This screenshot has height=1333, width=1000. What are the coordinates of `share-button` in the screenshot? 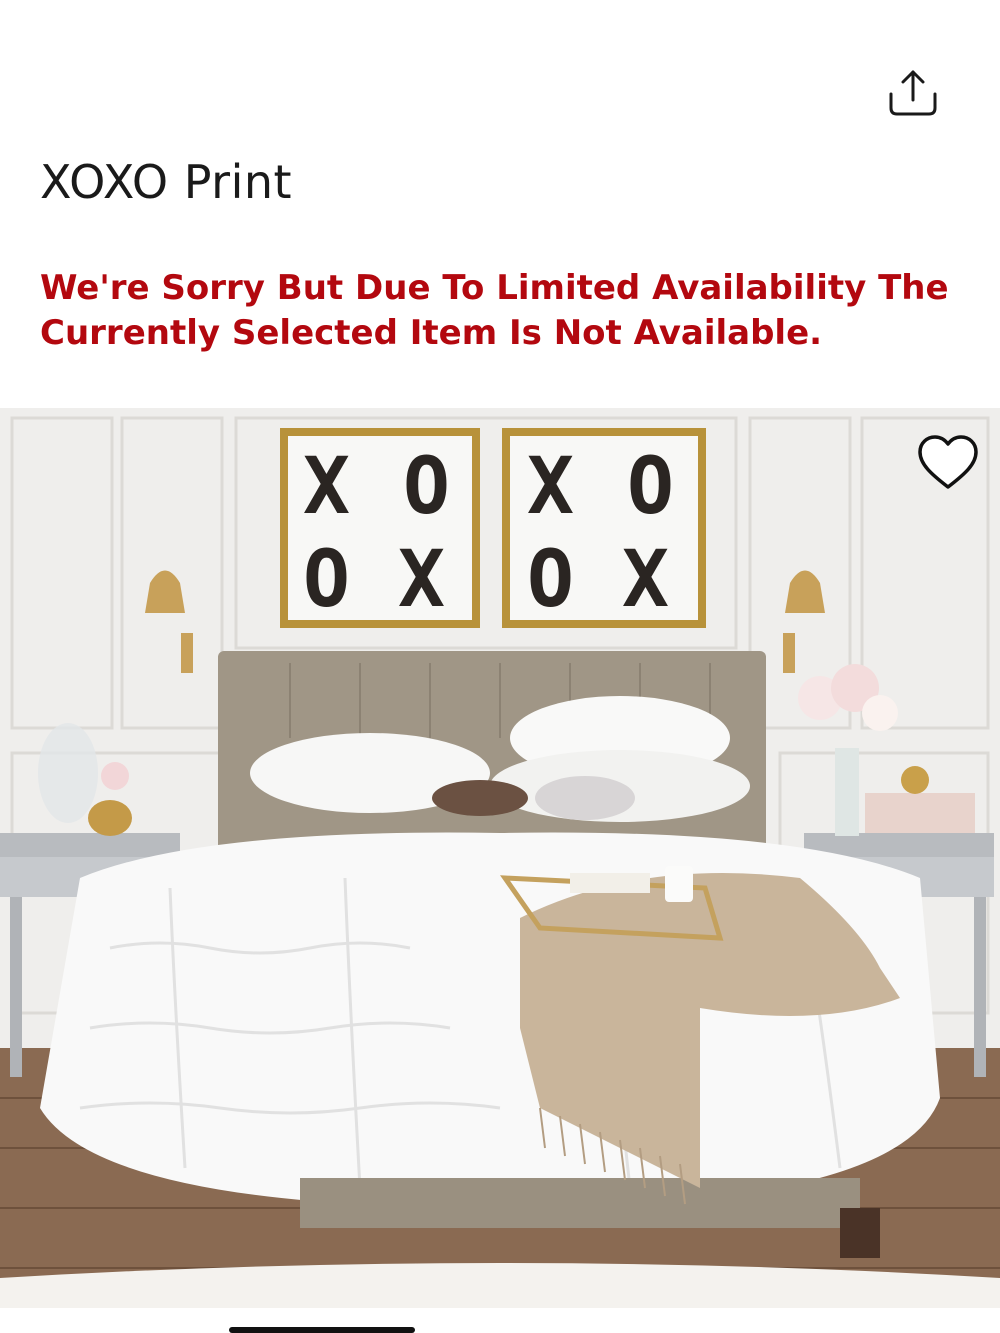 It's located at (913, 92).